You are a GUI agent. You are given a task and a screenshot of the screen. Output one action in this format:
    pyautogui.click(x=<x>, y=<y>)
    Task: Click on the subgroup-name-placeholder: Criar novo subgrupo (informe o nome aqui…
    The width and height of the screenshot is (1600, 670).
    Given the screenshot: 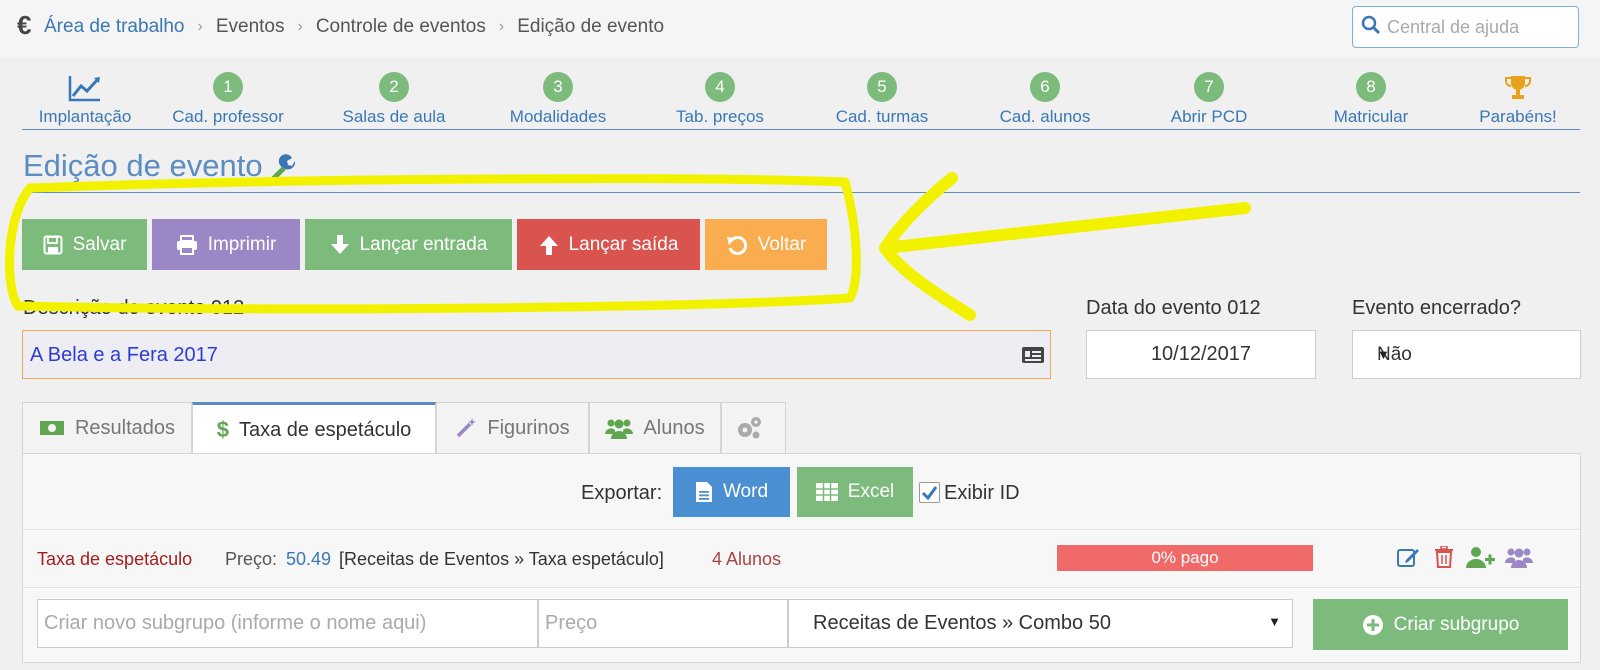 What is the action you would take?
    pyautogui.click(x=235, y=623)
    